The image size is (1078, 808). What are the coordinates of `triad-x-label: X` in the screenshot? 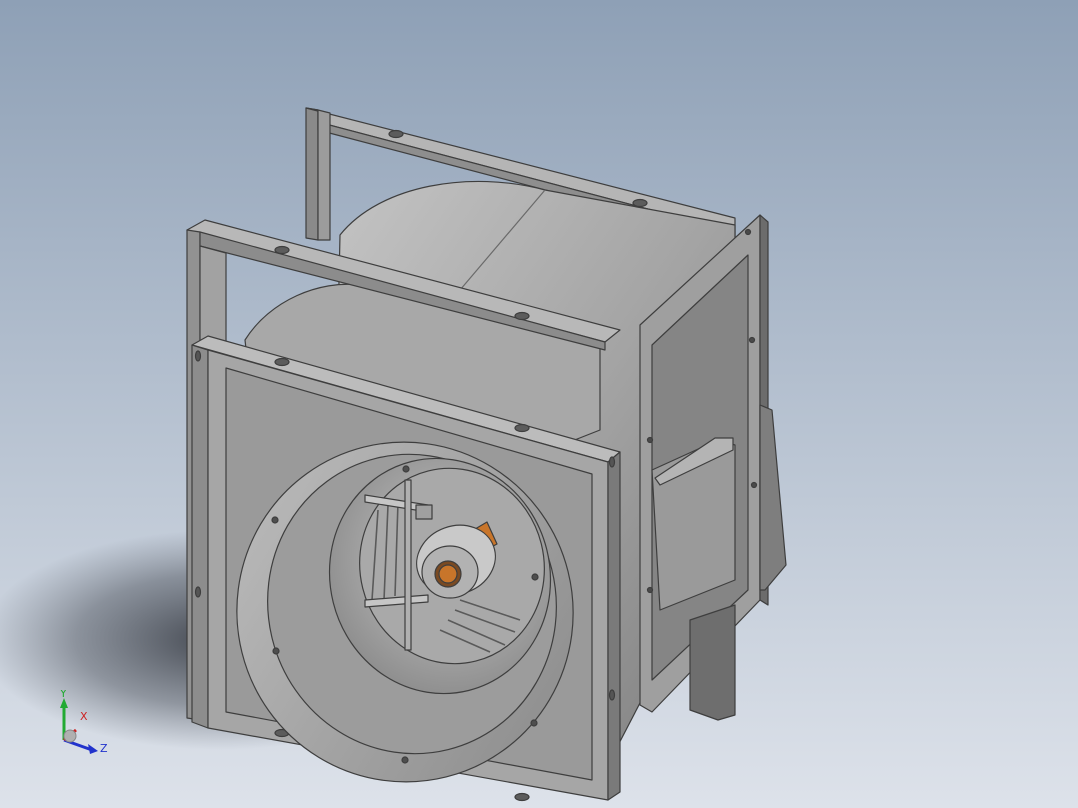 It's located at (84, 716).